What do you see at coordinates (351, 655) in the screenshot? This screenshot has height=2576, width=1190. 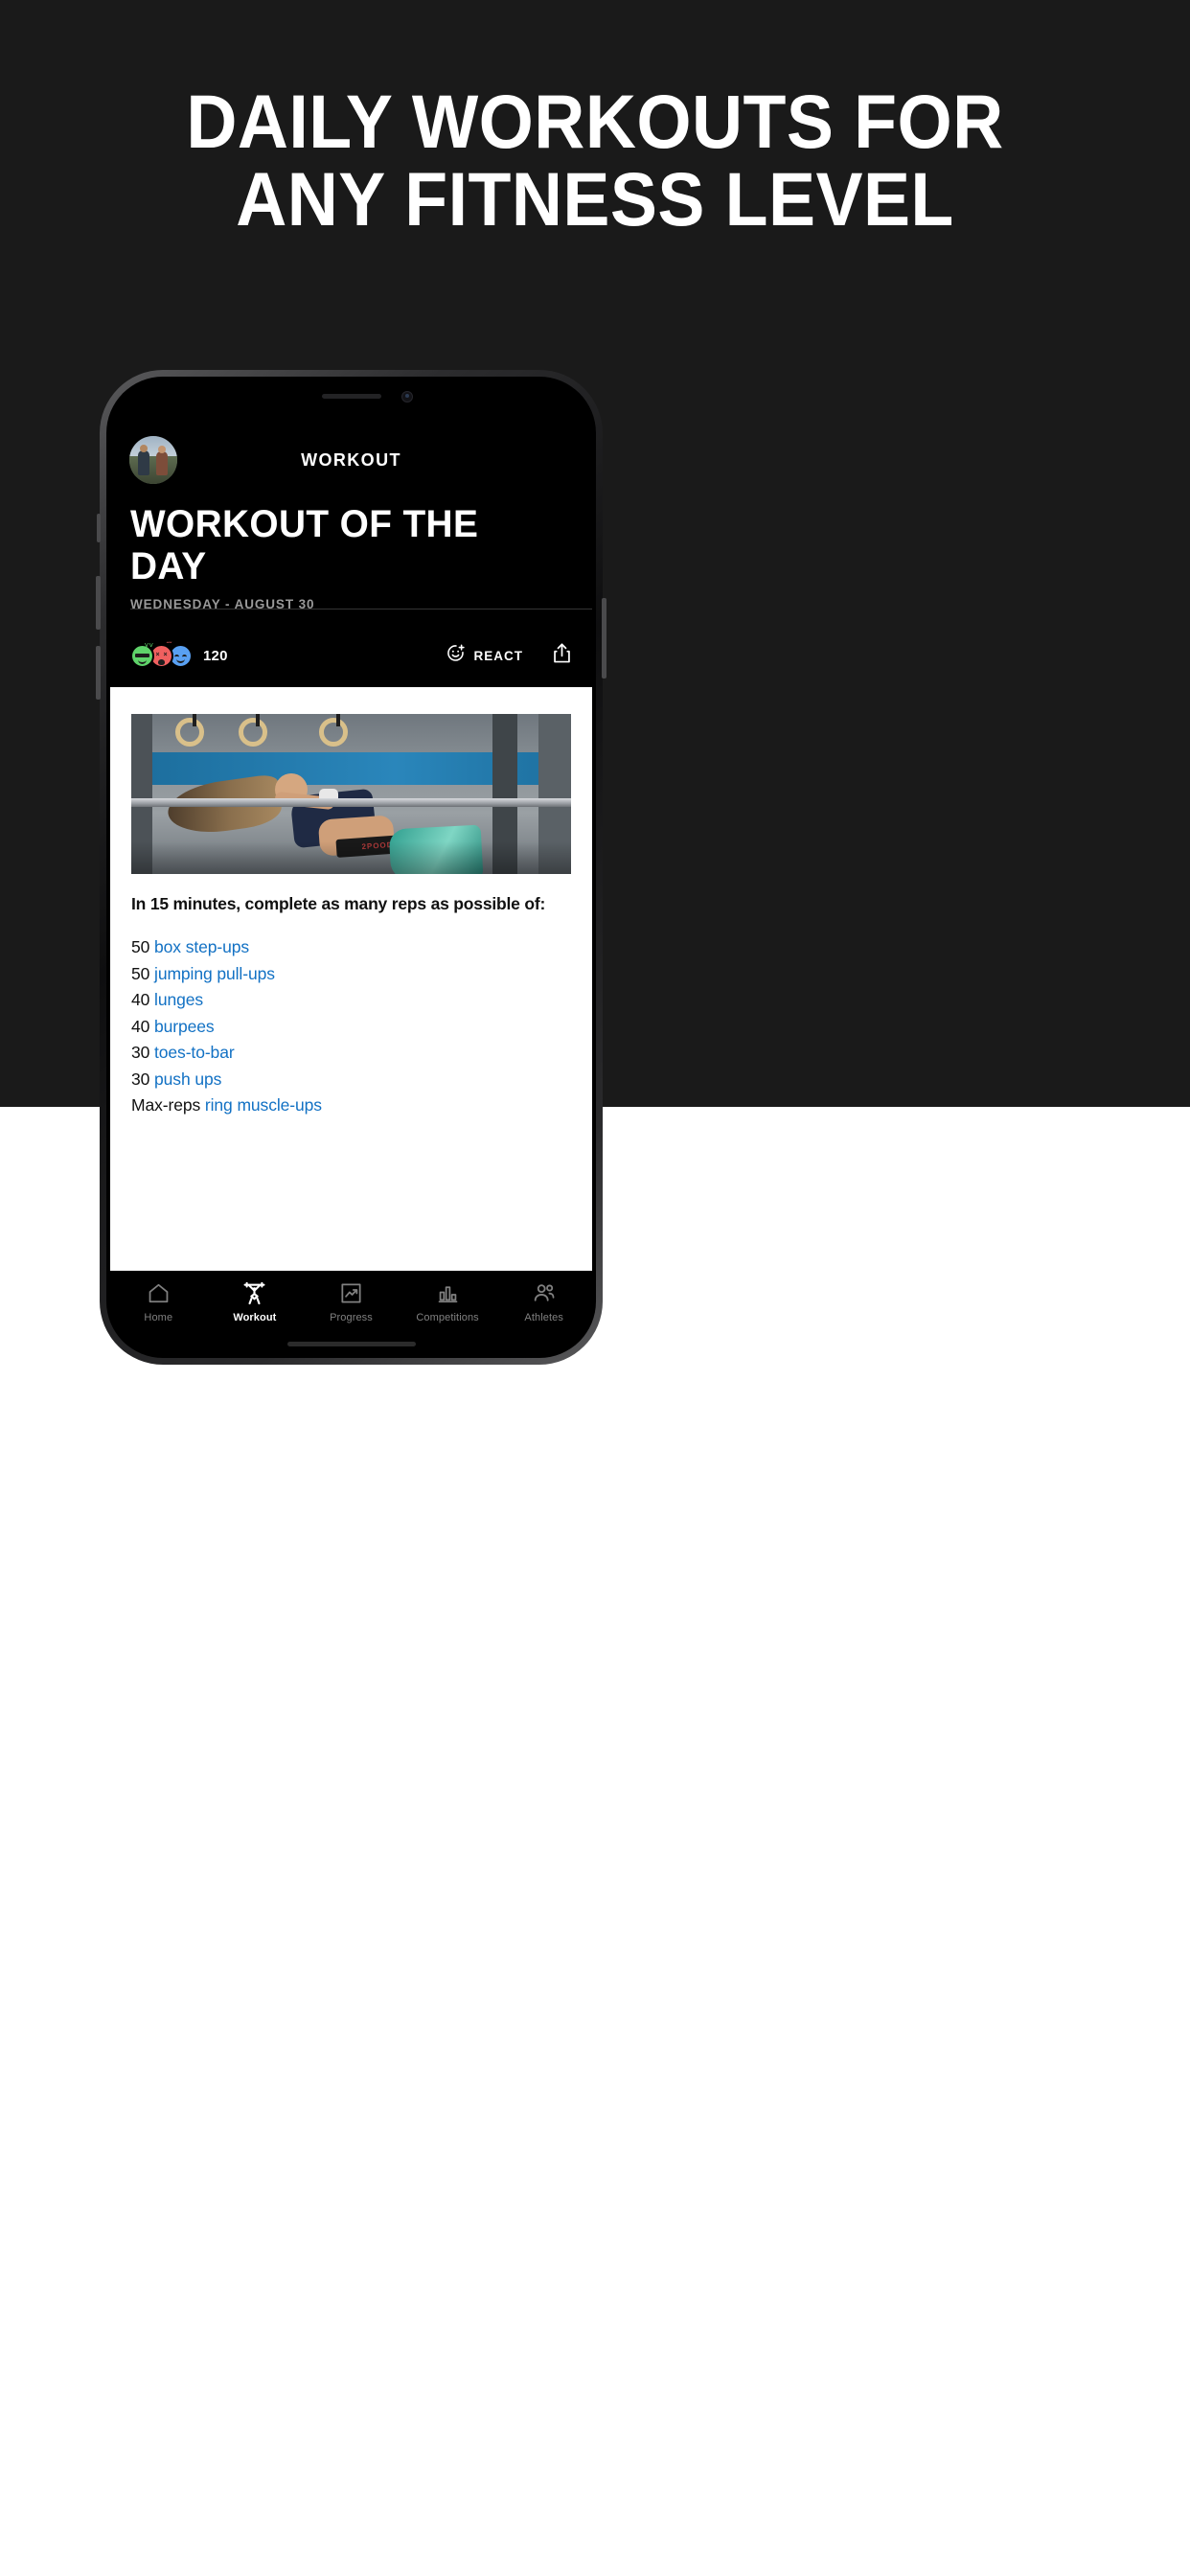 I see `reaction-row: ˅˅ ˝˝ × × 120 REACT` at bounding box center [351, 655].